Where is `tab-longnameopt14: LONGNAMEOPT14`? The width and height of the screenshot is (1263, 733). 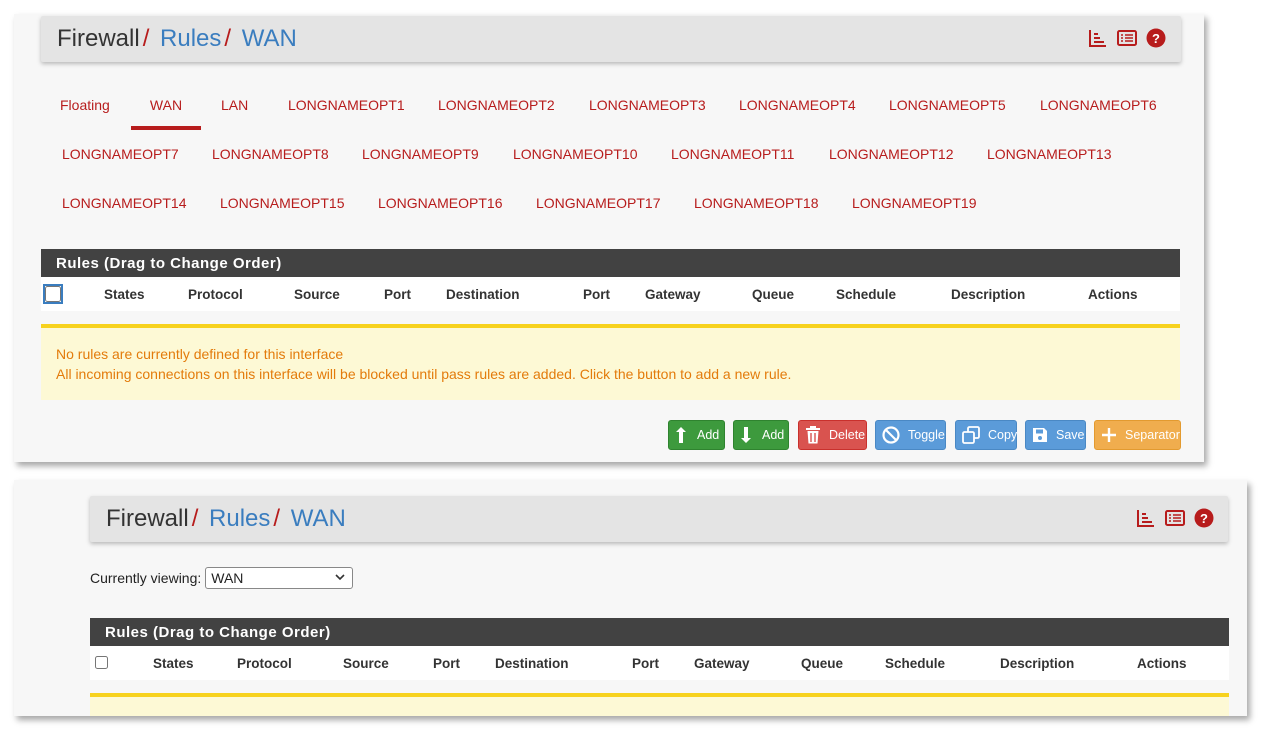
tab-longnameopt14: LONGNAMEOPT14 is located at coordinates (124, 203).